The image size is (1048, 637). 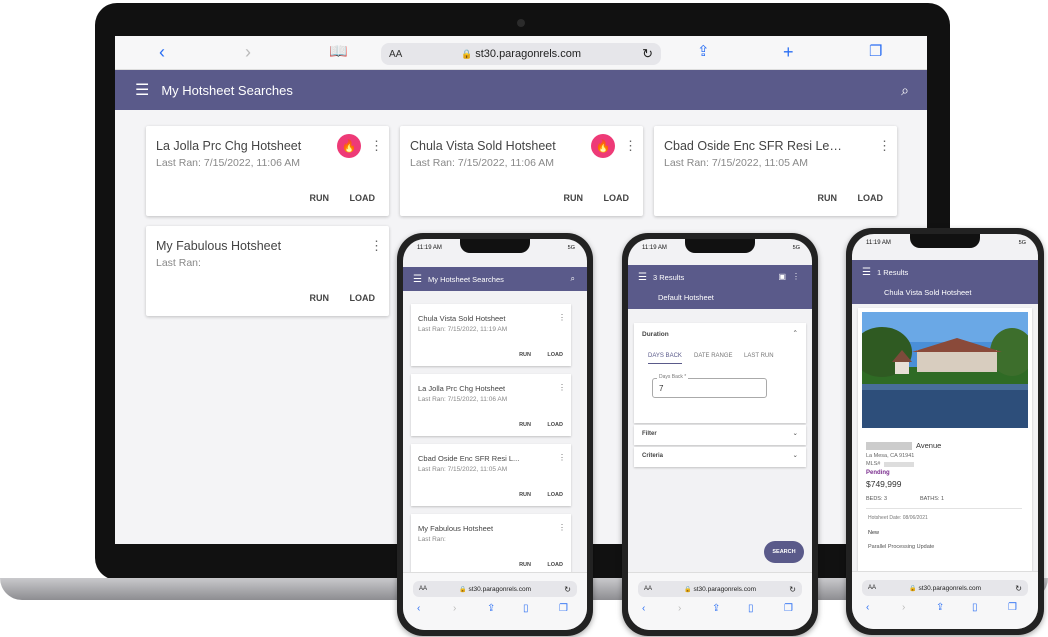 What do you see at coordinates (653, 456) in the screenshot?
I see `criteria-heading: Criteria` at bounding box center [653, 456].